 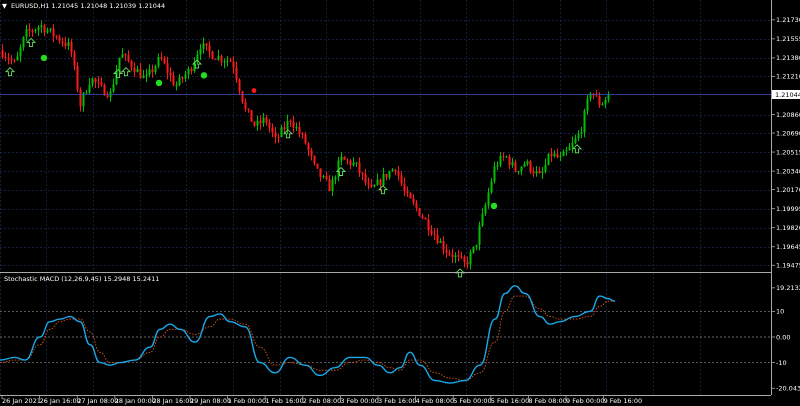 I want to click on price-tick-label: 1.20170, so click(x=788, y=190).